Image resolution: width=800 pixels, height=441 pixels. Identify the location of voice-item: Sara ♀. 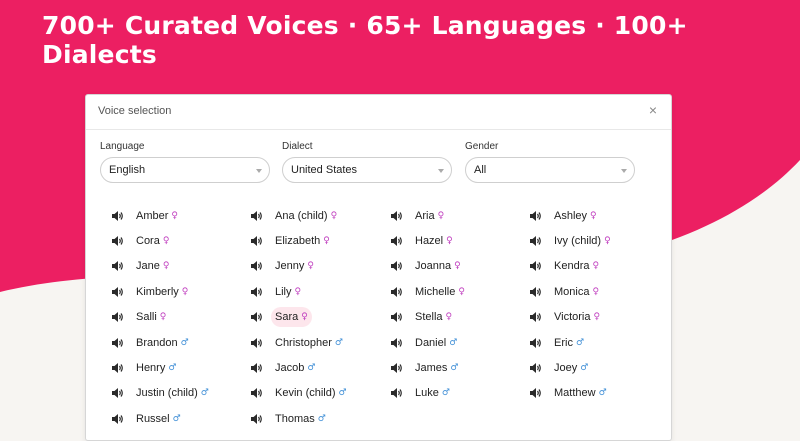
(321, 317).